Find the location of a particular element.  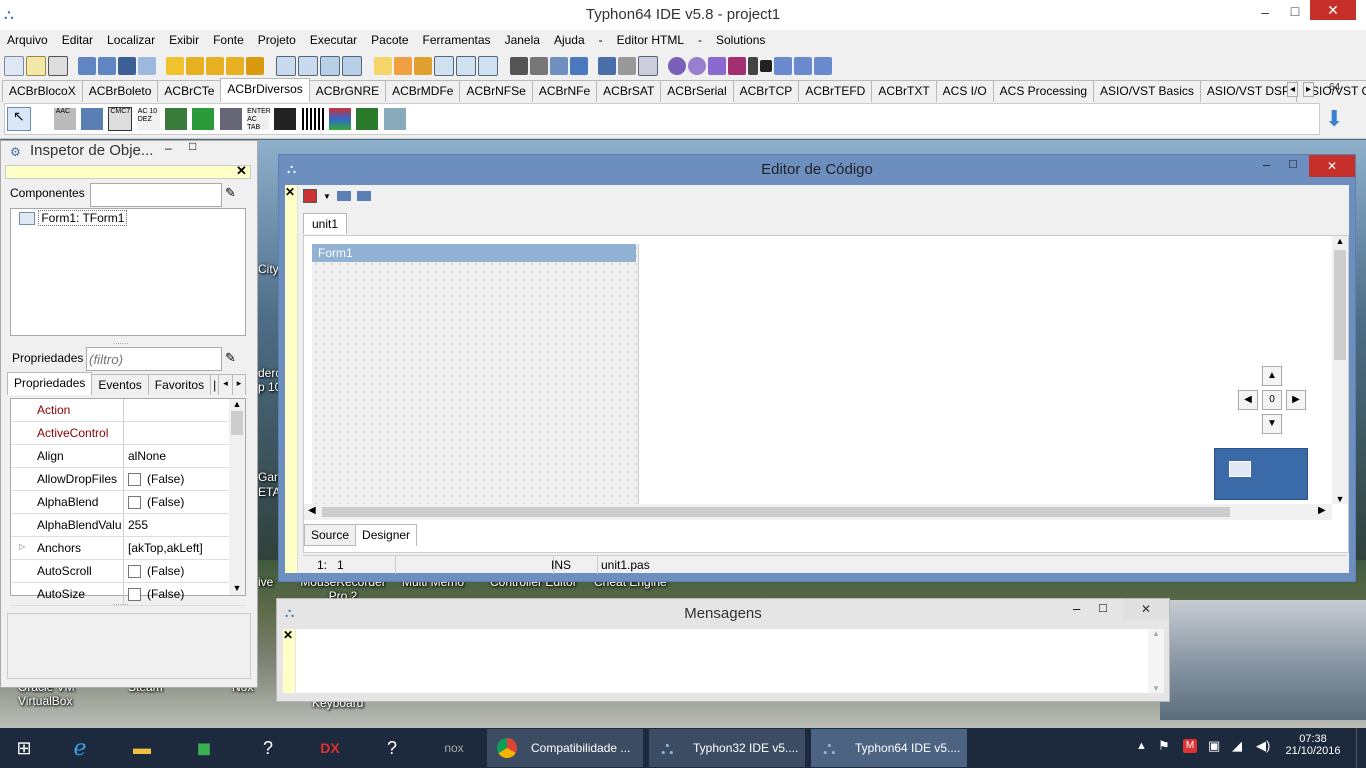

chevron-down-icon: ▼ is located at coordinates (327, 196).